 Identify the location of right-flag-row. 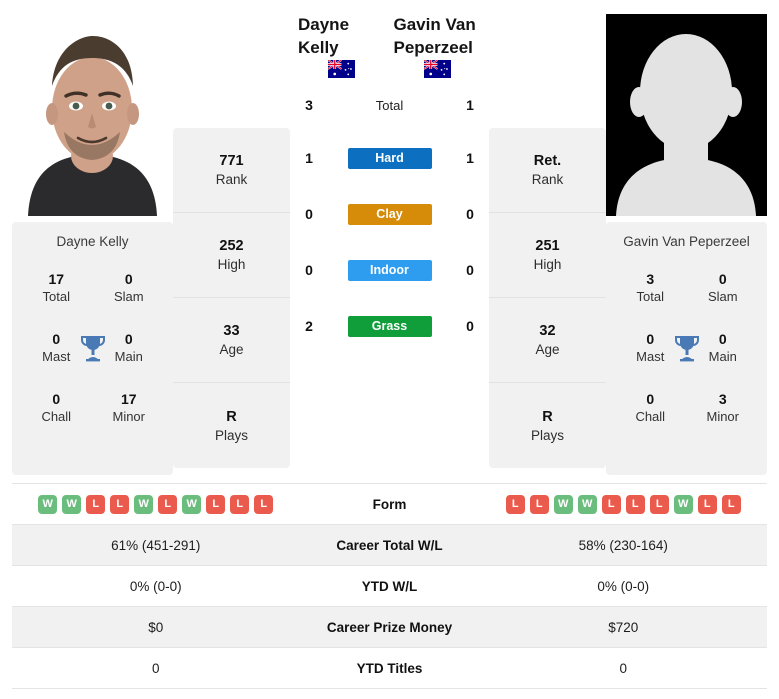
(438, 69).